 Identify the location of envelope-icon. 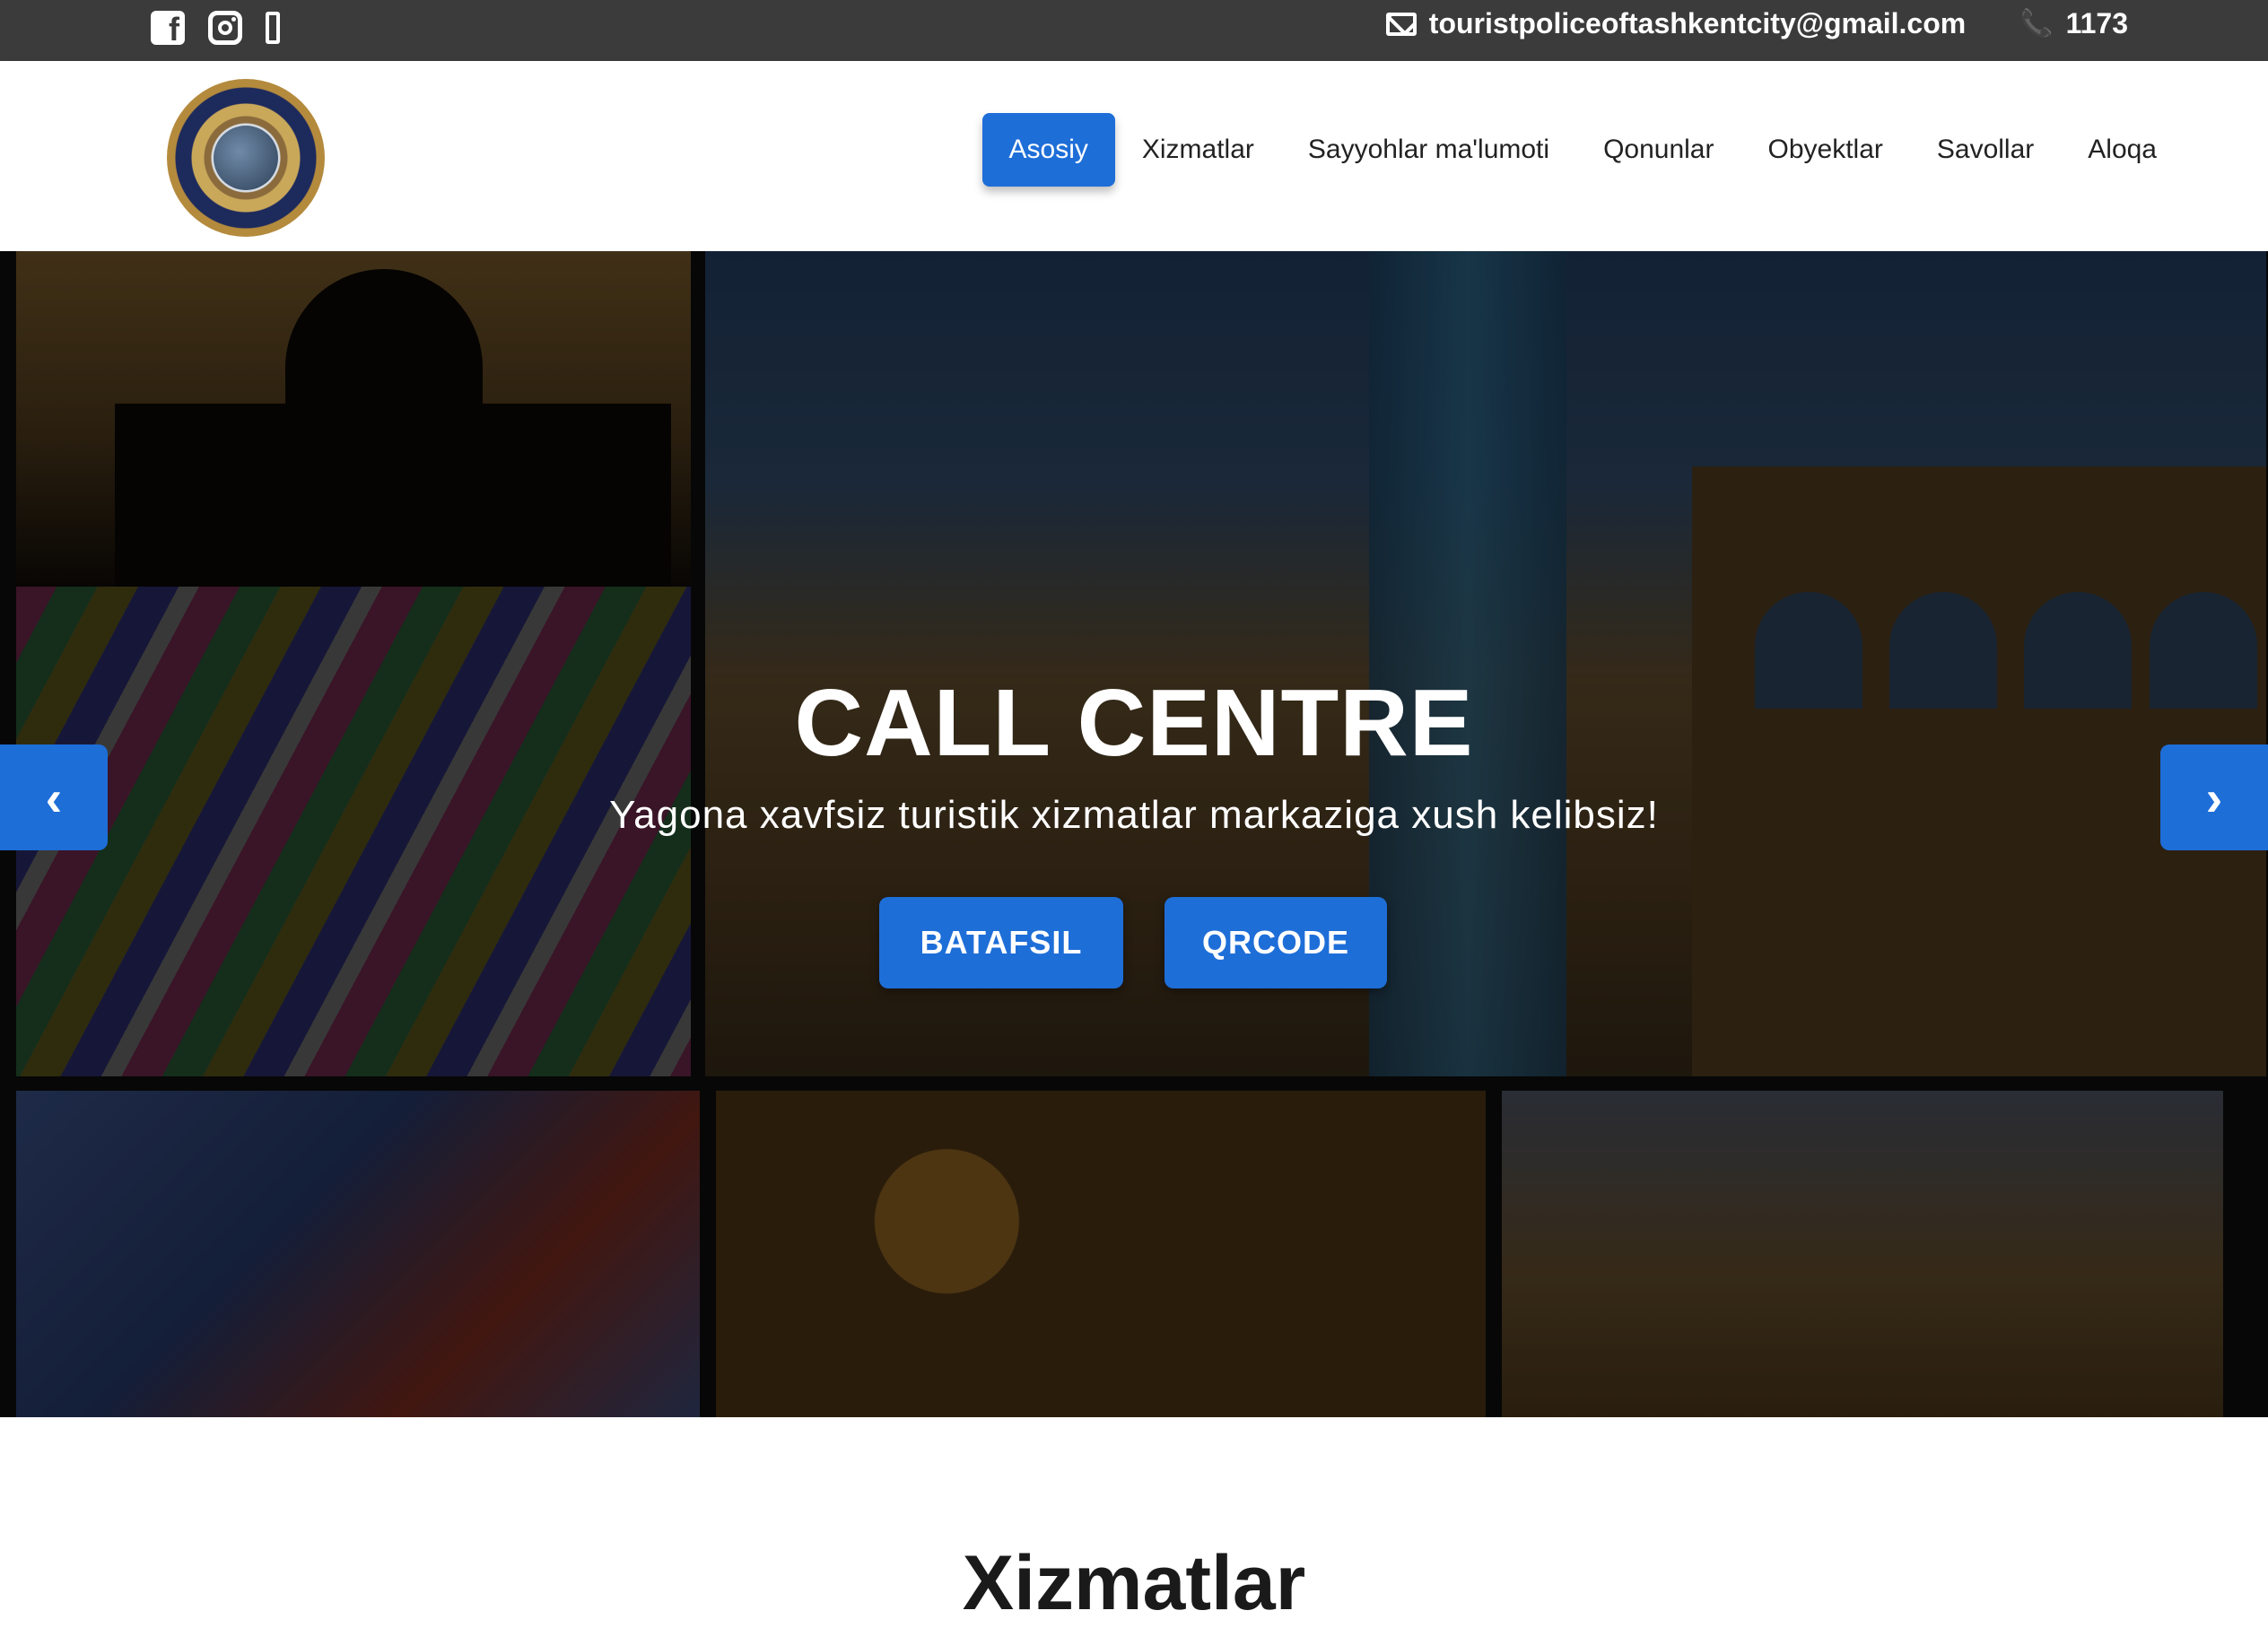
(1401, 24).